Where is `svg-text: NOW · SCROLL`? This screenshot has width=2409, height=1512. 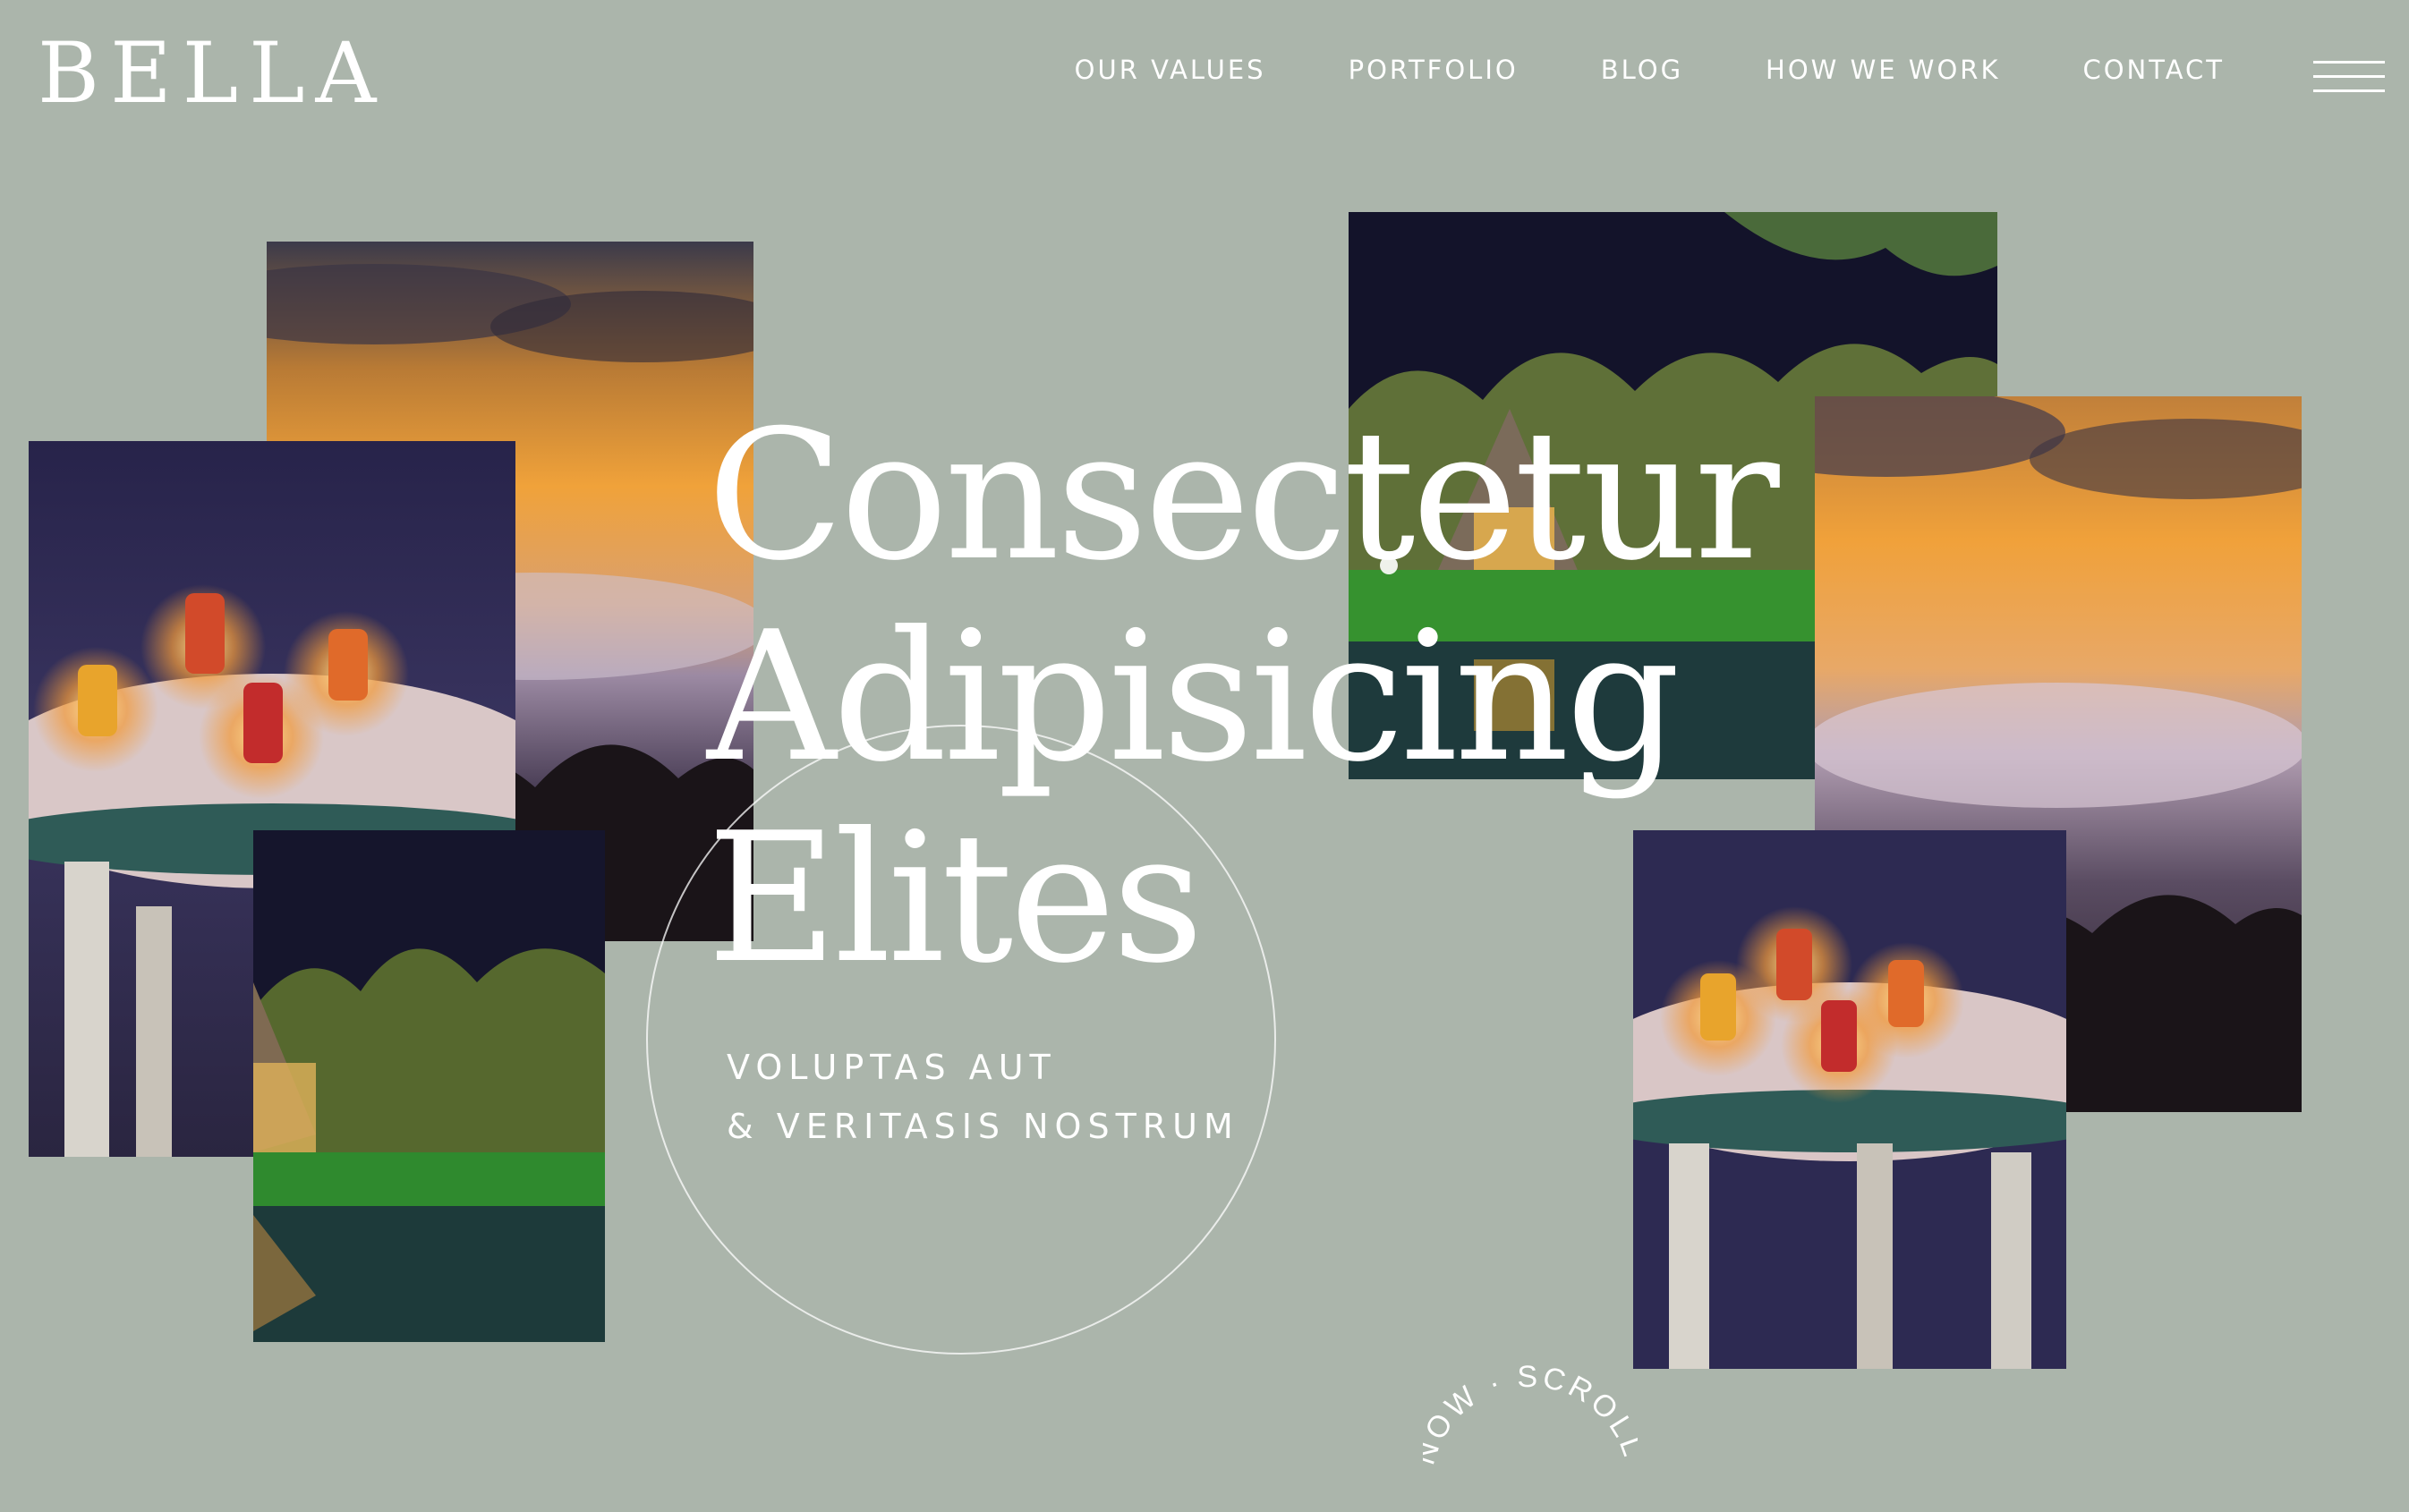
svg-text: NOW · SCROLL is located at coordinates (1531, 1414).